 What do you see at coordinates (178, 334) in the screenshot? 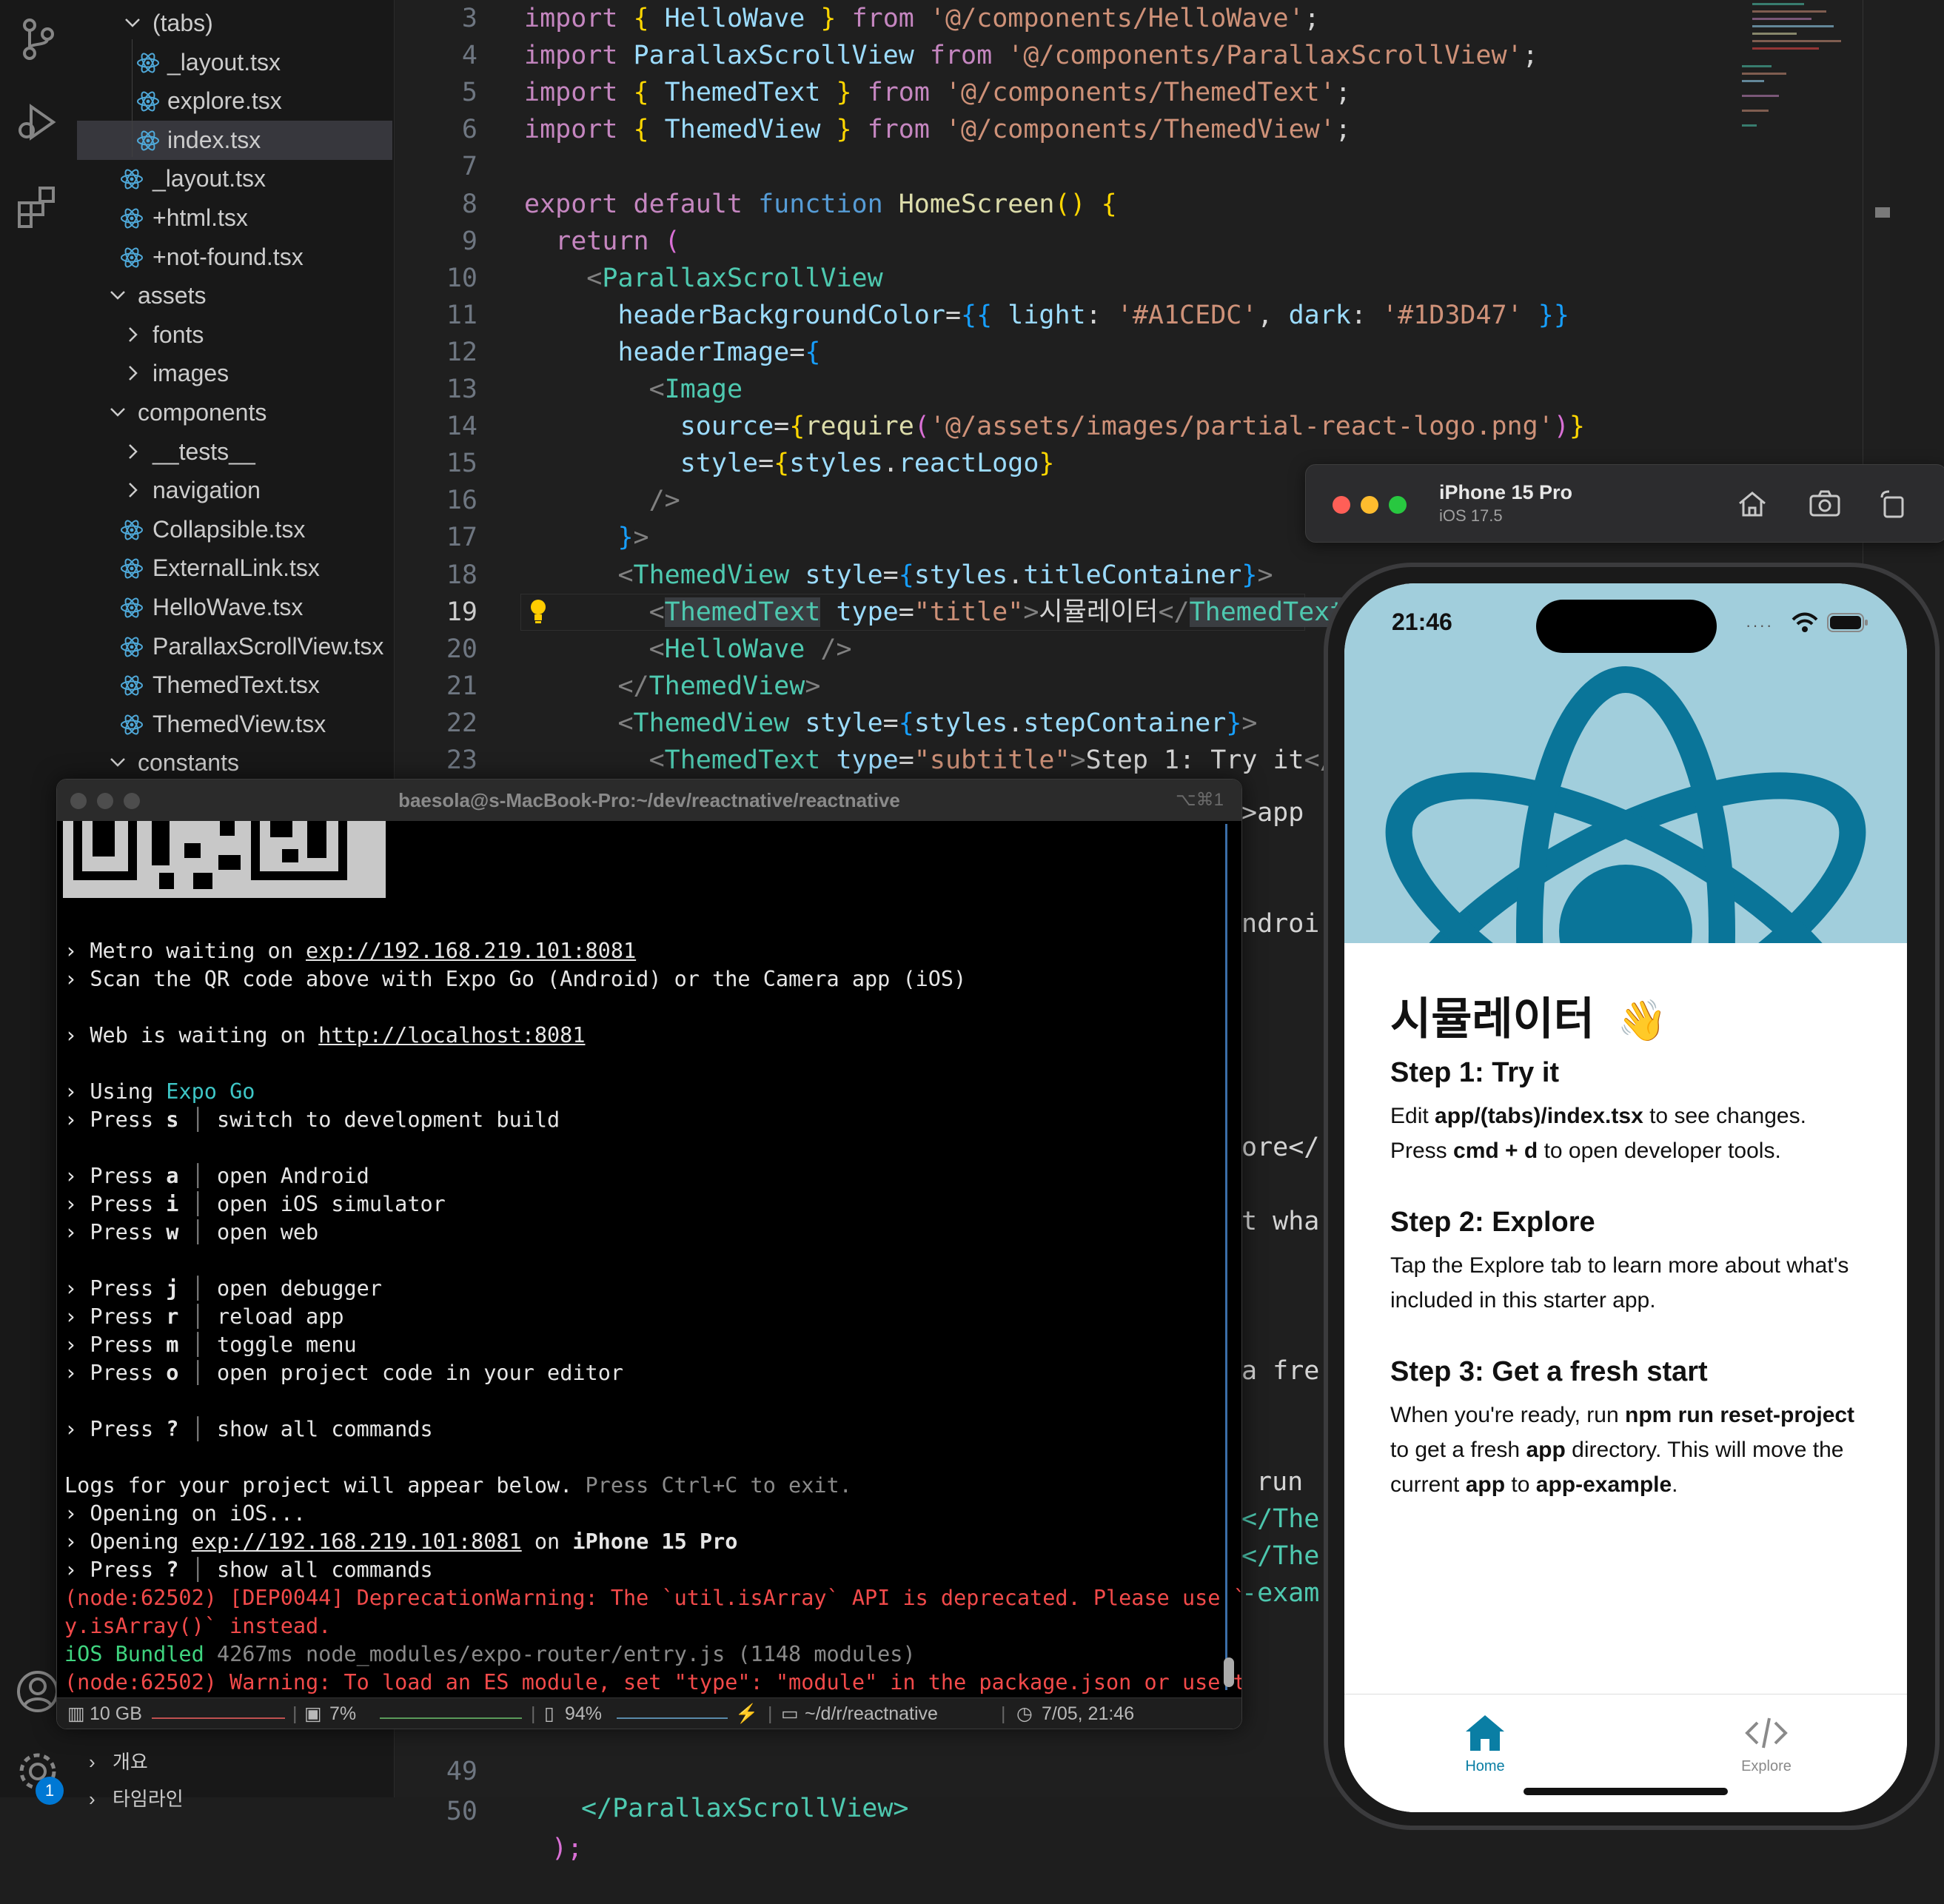
I see `tree-item-label: fonts` at bounding box center [178, 334].